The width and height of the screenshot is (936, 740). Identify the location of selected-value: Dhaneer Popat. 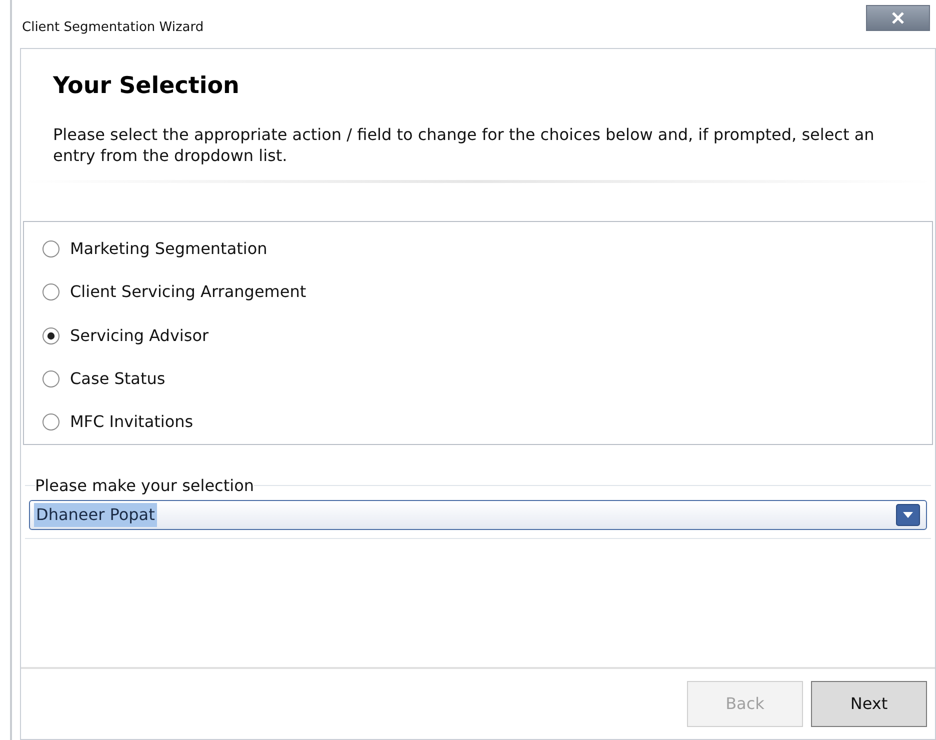
(95, 514).